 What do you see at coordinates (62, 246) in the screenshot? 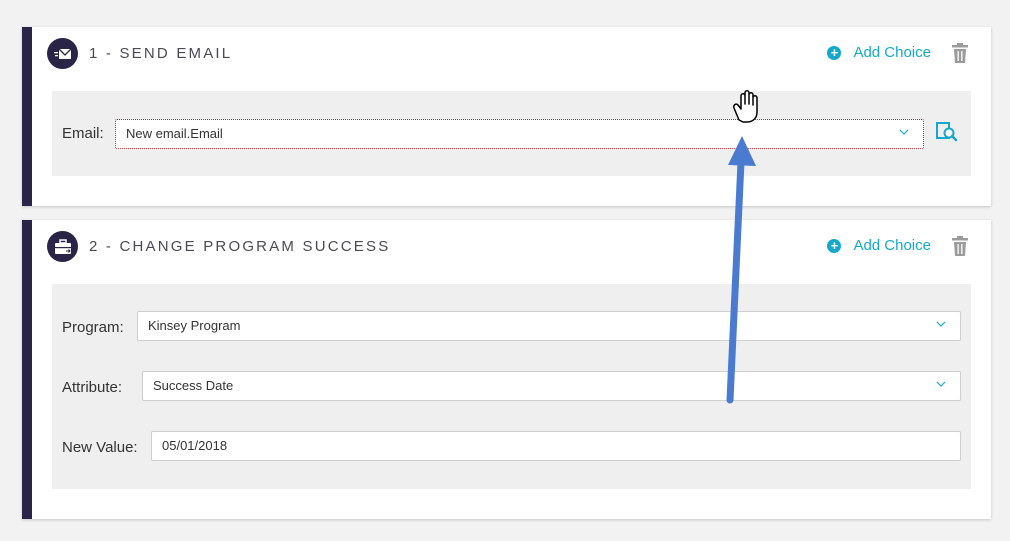
I see `briefcase-icon` at bounding box center [62, 246].